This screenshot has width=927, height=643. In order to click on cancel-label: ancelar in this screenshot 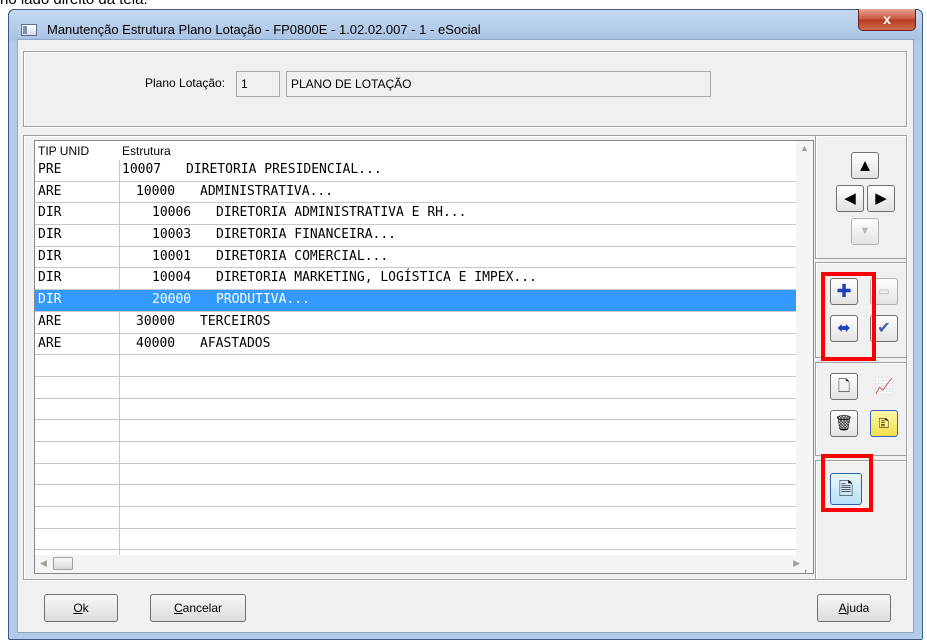, I will do `click(202, 608)`.